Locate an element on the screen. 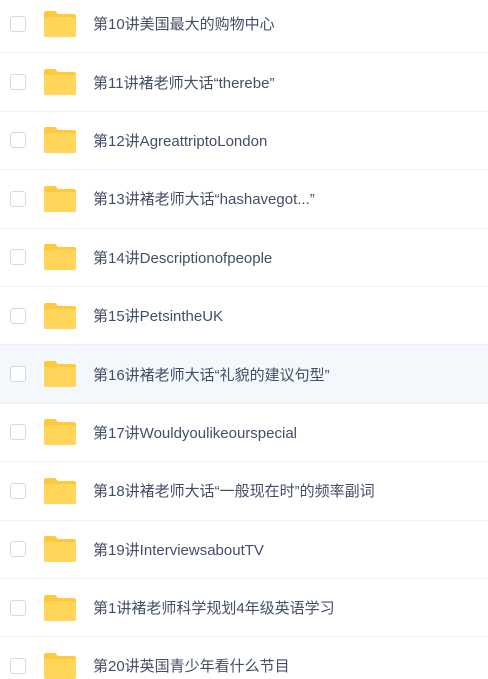  file-name: 第16讲褚老师大话“礼貌的建议句型” is located at coordinates (211, 374).